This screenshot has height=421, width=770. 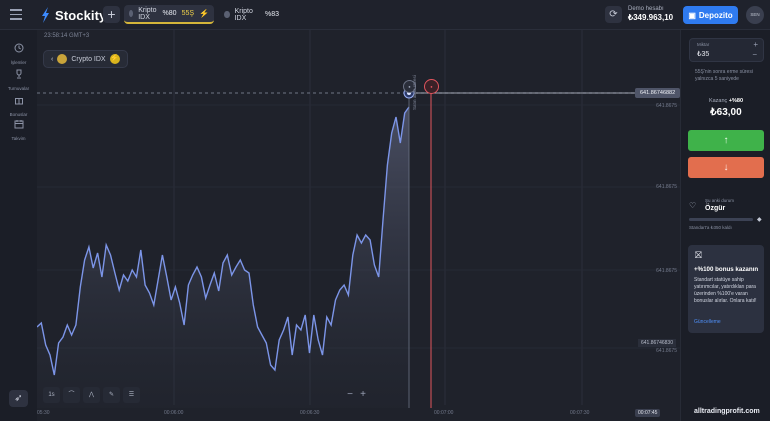 I want to click on add-asset-button: +, so click(x=111, y=14).